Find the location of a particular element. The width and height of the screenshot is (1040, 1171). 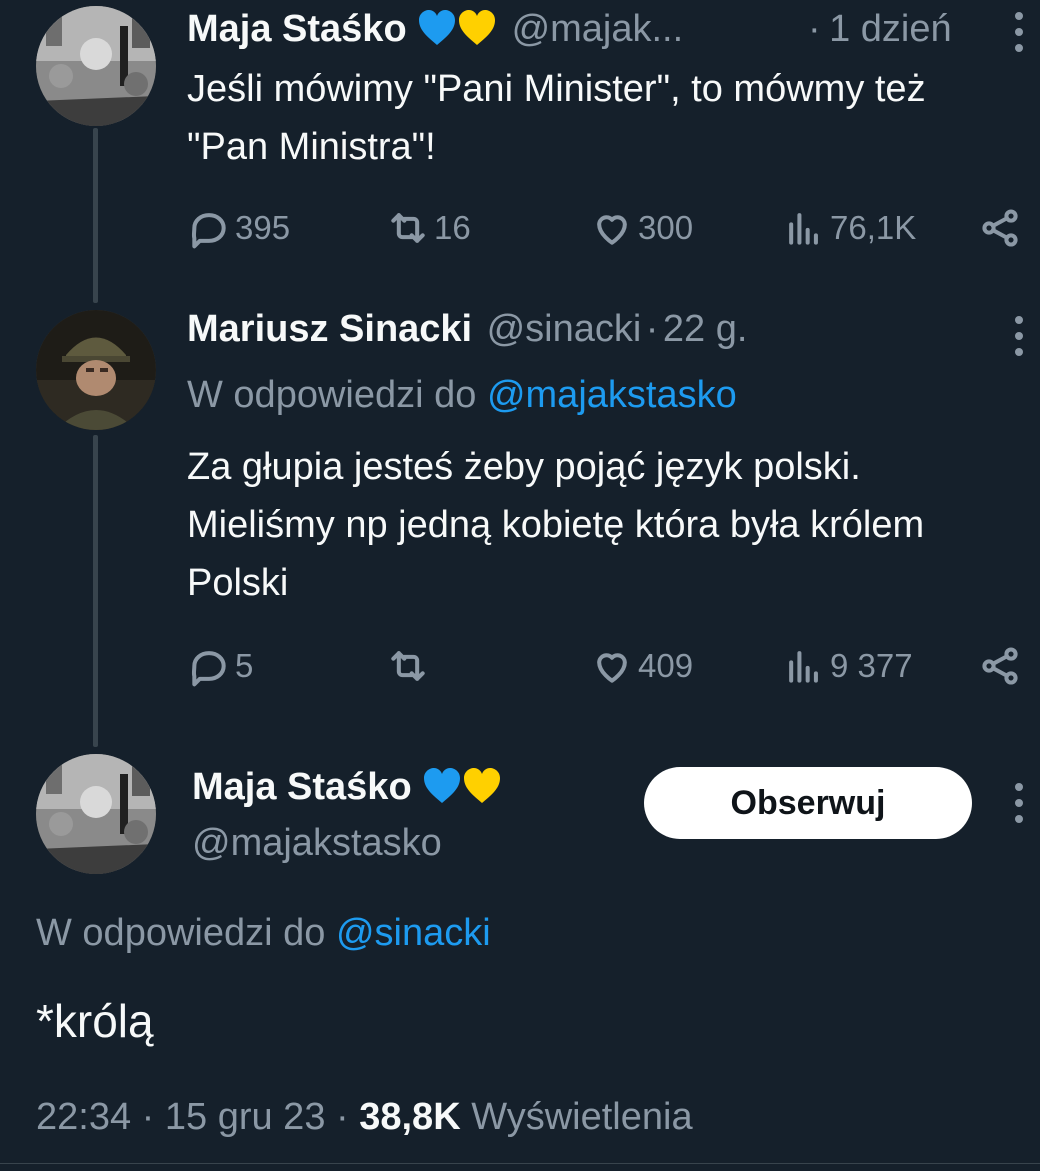

views-button: 9 377 is located at coordinates (847, 666).